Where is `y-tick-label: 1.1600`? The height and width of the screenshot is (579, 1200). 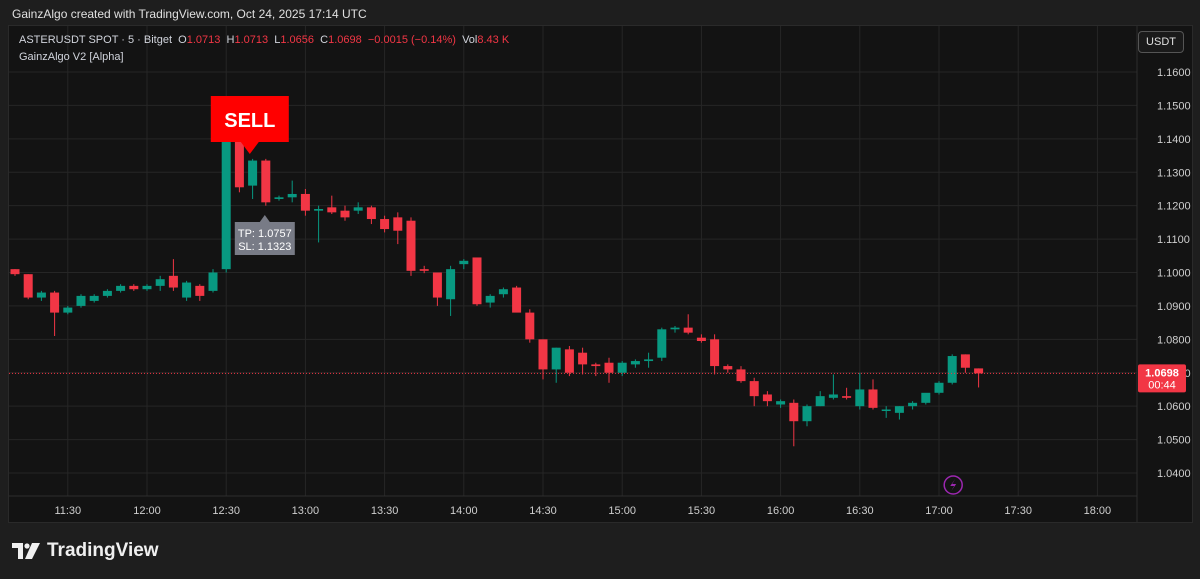
y-tick-label: 1.1600 is located at coordinates (1174, 73).